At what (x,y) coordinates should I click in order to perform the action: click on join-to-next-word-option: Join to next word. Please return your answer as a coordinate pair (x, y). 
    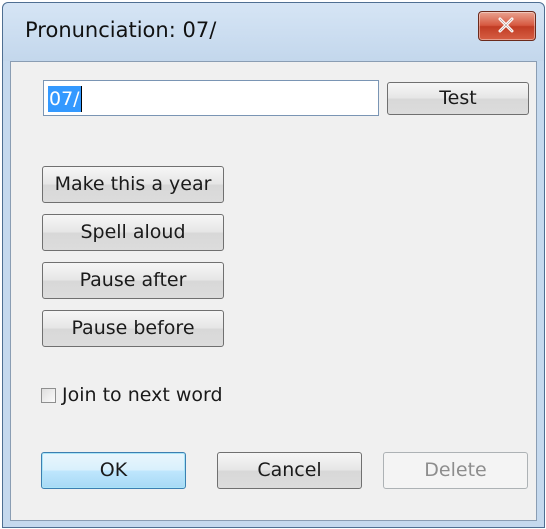
    Looking at the image, I should click on (132, 395).